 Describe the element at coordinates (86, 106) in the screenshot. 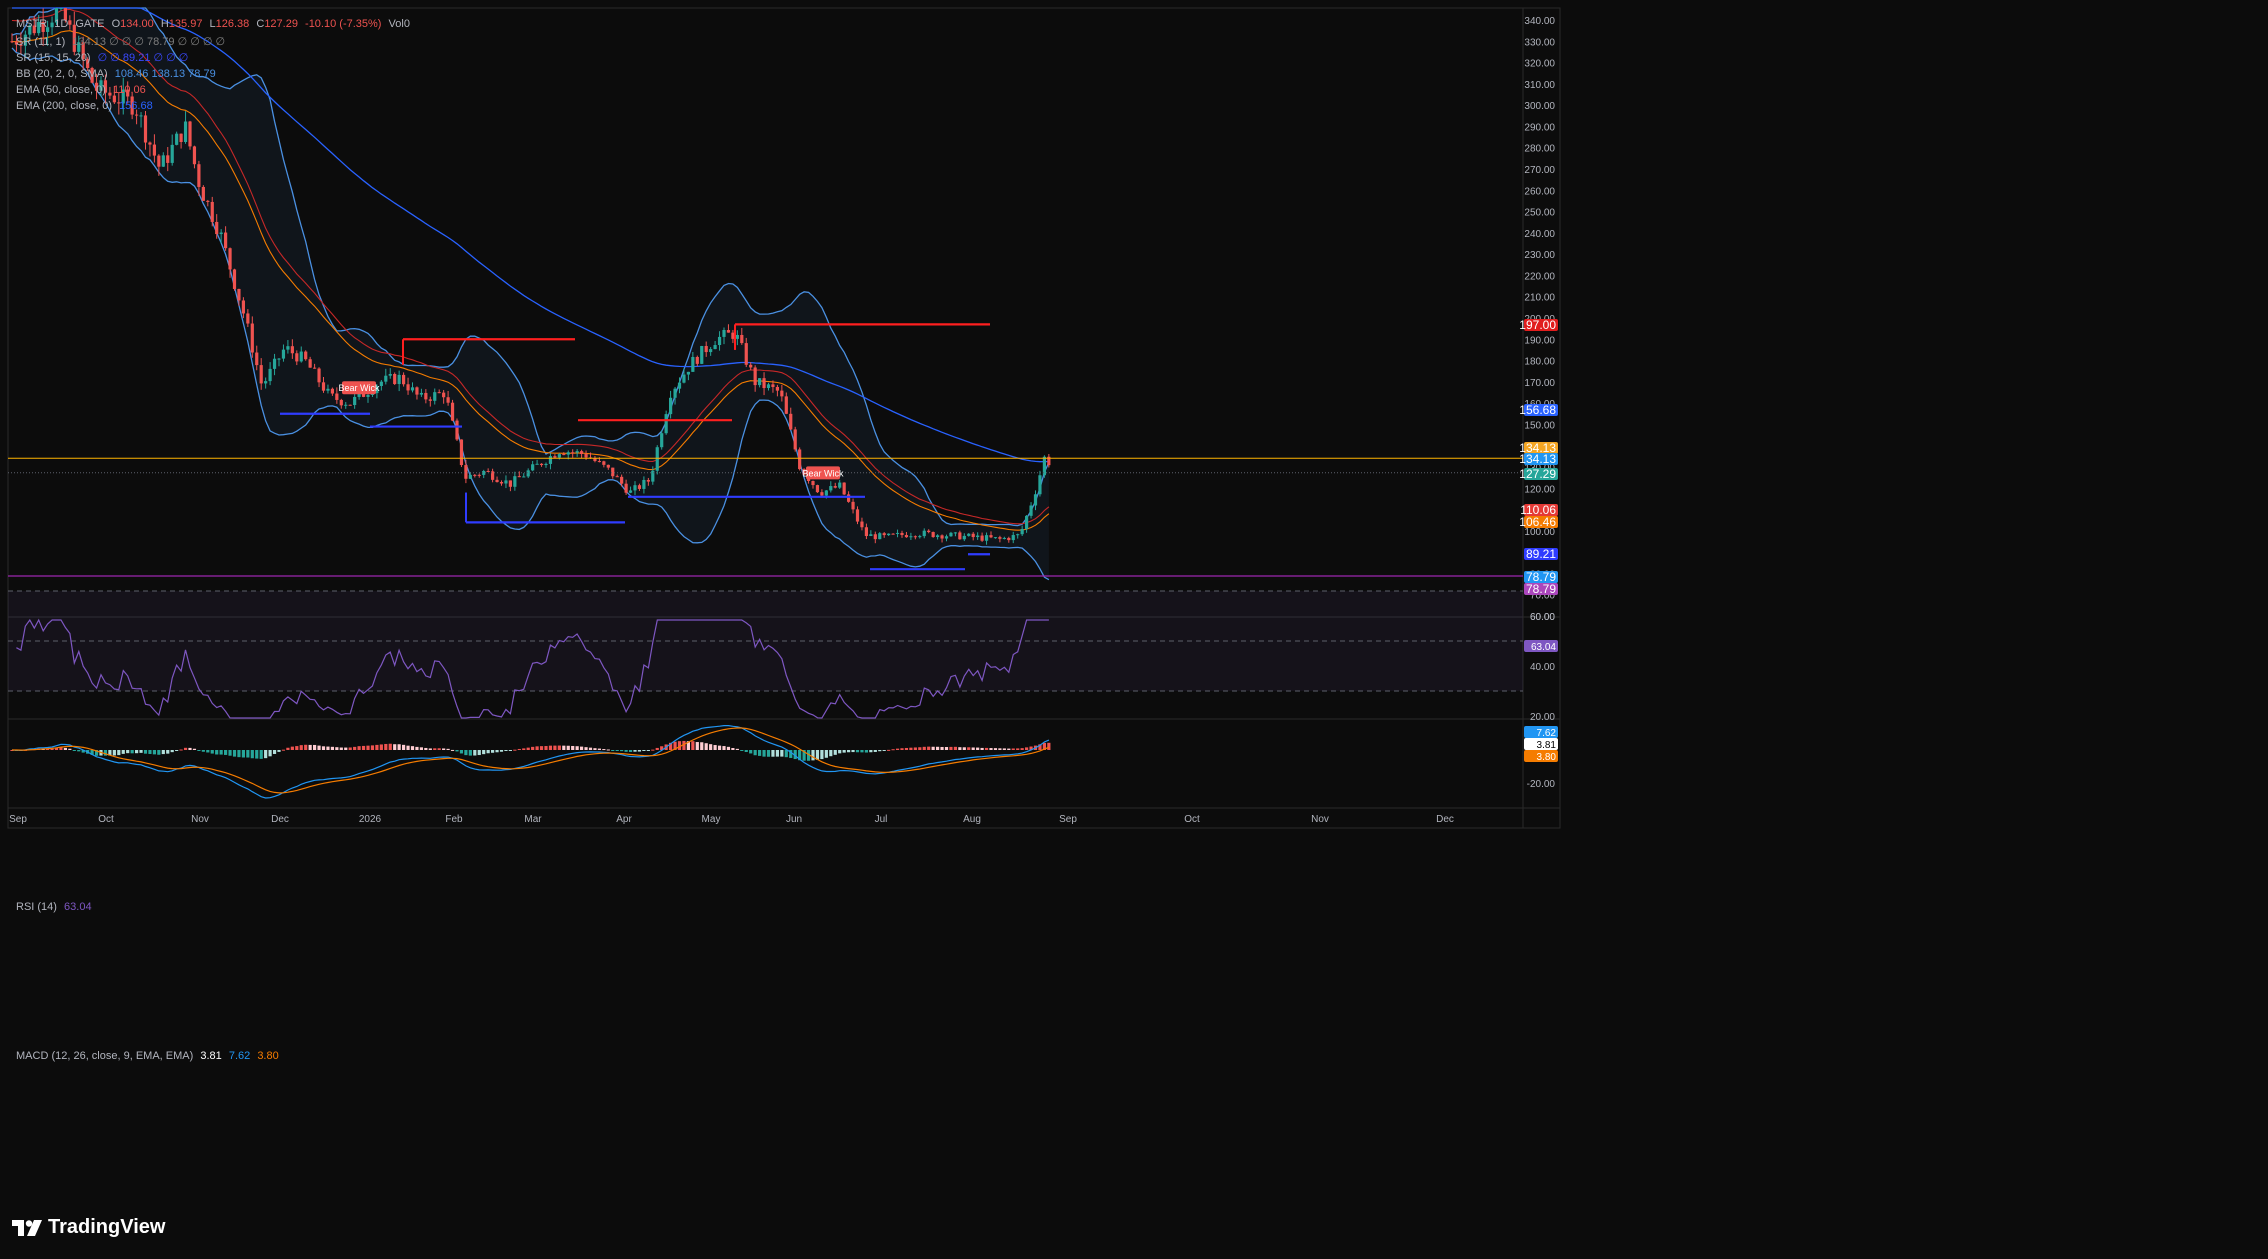

I see `indicator-legend-ema200: EMA (200, close, 0) 156.68` at that location.